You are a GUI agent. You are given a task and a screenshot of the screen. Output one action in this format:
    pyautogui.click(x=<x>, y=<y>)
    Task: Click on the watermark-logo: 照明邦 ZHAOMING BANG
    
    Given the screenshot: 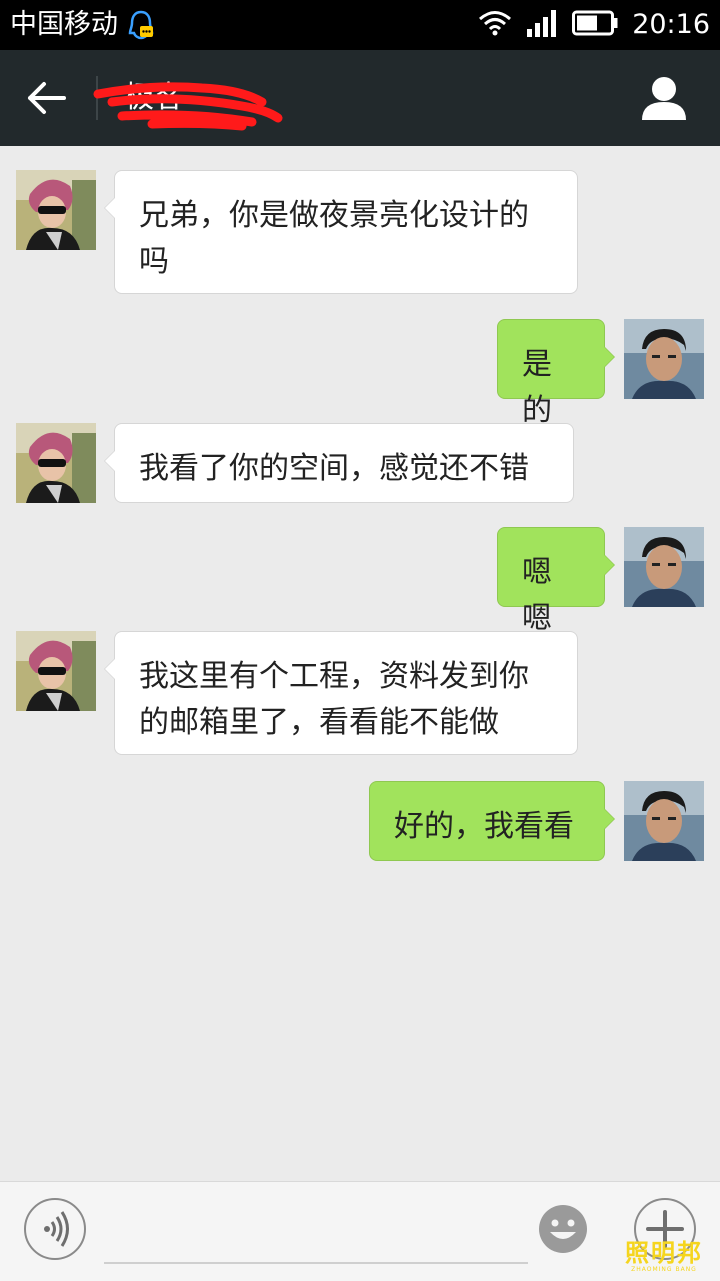 What is the action you would take?
    pyautogui.click(x=664, y=1257)
    